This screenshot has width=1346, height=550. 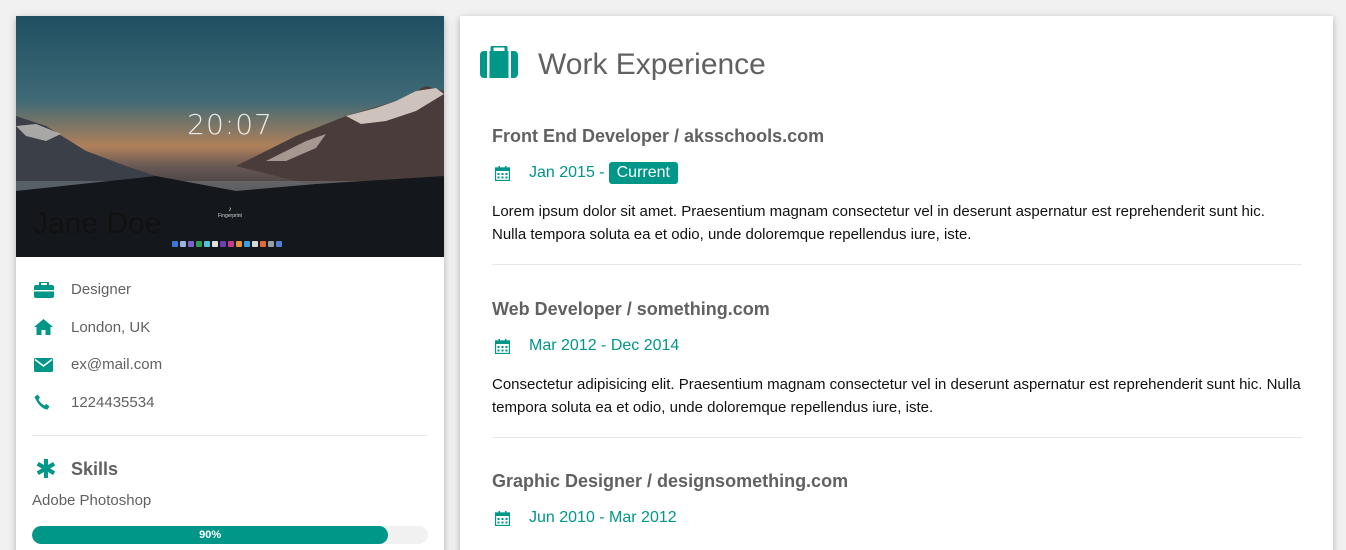 What do you see at coordinates (603, 517) in the screenshot?
I see `job-date-range: Jun 2010 - Mar 2012` at bounding box center [603, 517].